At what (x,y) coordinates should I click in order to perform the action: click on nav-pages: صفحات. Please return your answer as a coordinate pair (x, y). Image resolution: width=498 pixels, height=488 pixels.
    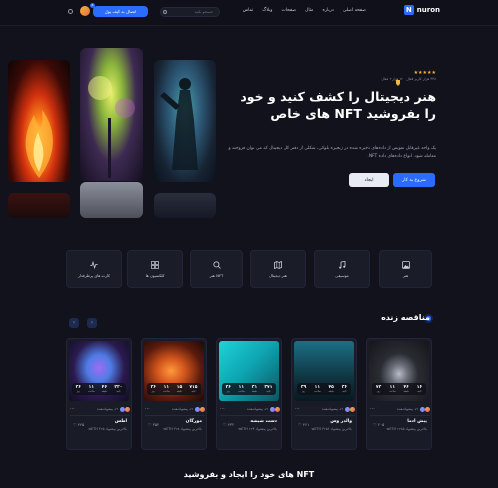
    Looking at the image, I should click on (288, 10).